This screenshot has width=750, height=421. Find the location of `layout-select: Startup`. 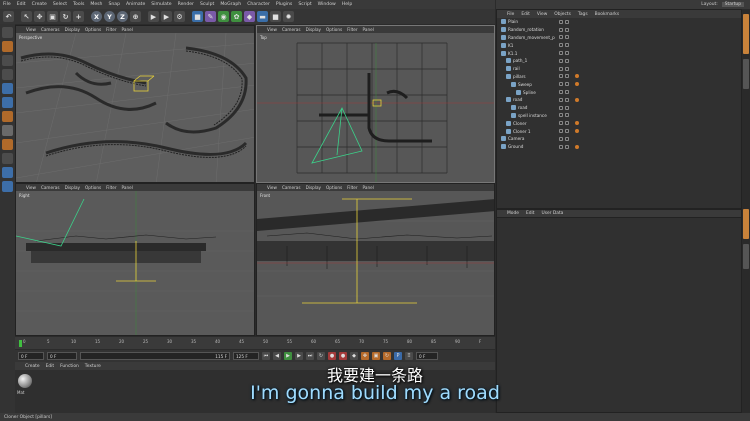

layout-select: Startup is located at coordinates (732, 4).